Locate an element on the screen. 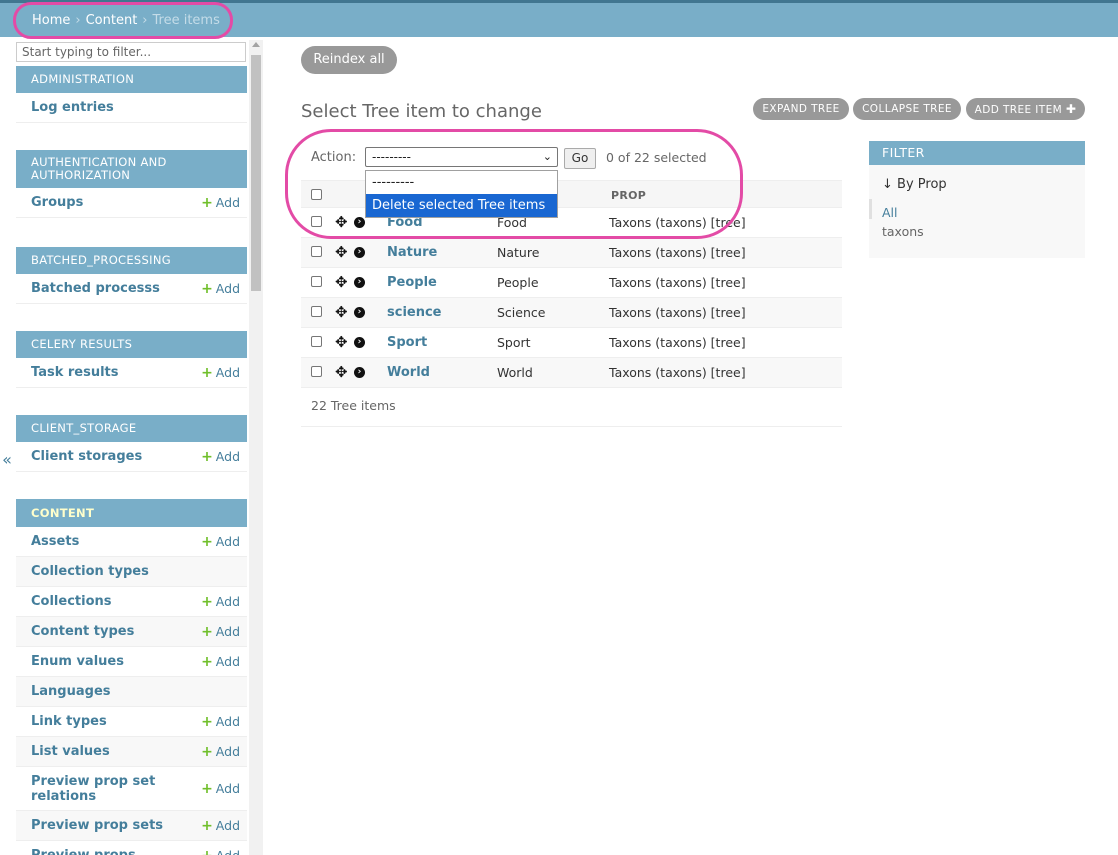  sidebar-item-label: Client storages is located at coordinates (86, 456).